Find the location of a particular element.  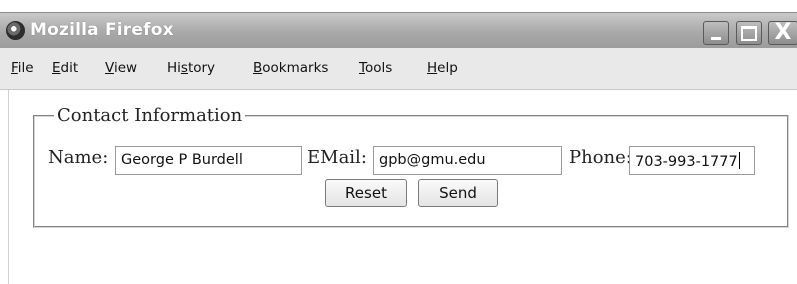

menu-view: View is located at coordinates (121, 68).